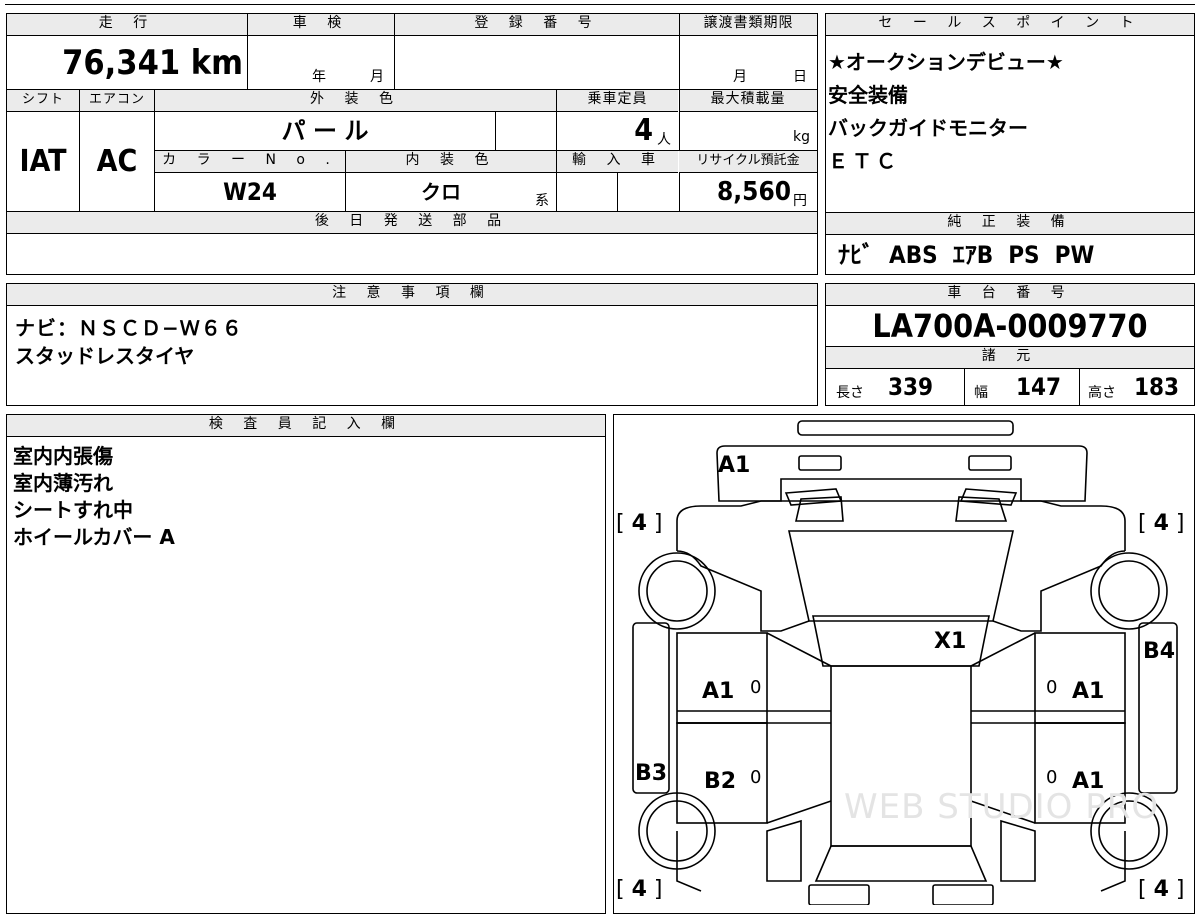  I want to click on shift-label: シフト, so click(43, 101).